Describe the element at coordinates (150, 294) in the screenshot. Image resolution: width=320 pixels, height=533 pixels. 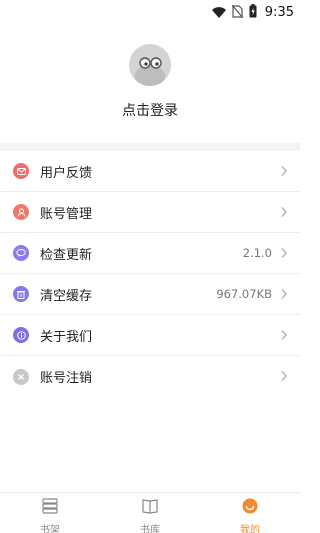
I see `menu-item-clear-cache: 清空缓存 967.07KB` at that location.